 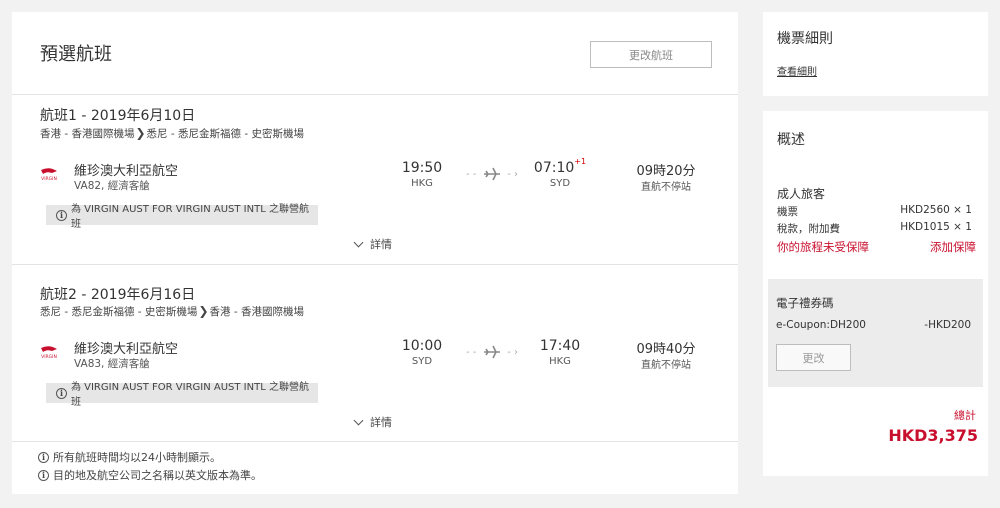 I want to click on leg-1-flight-path: - - - ›, so click(x=492, y=174).